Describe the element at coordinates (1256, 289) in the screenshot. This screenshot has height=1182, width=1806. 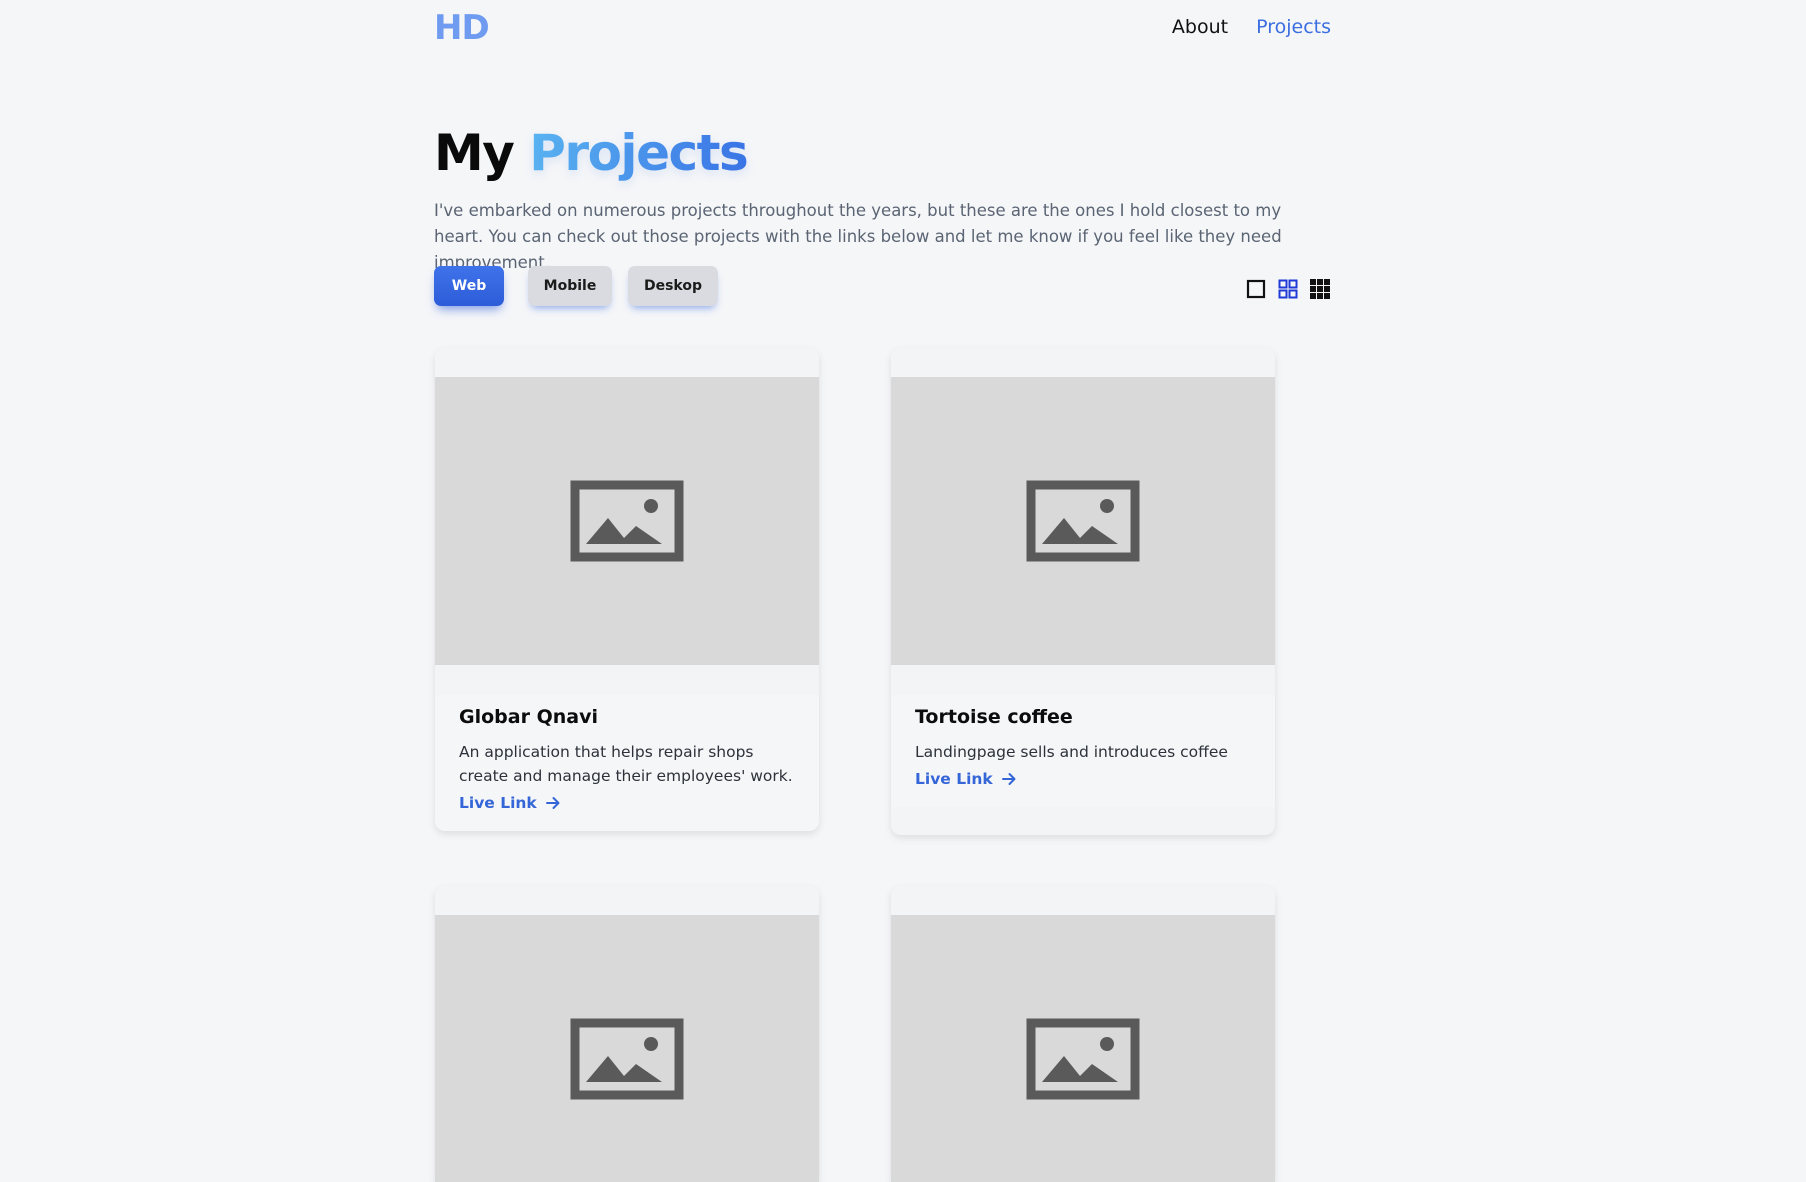
I see `single-column-icon` at that location.